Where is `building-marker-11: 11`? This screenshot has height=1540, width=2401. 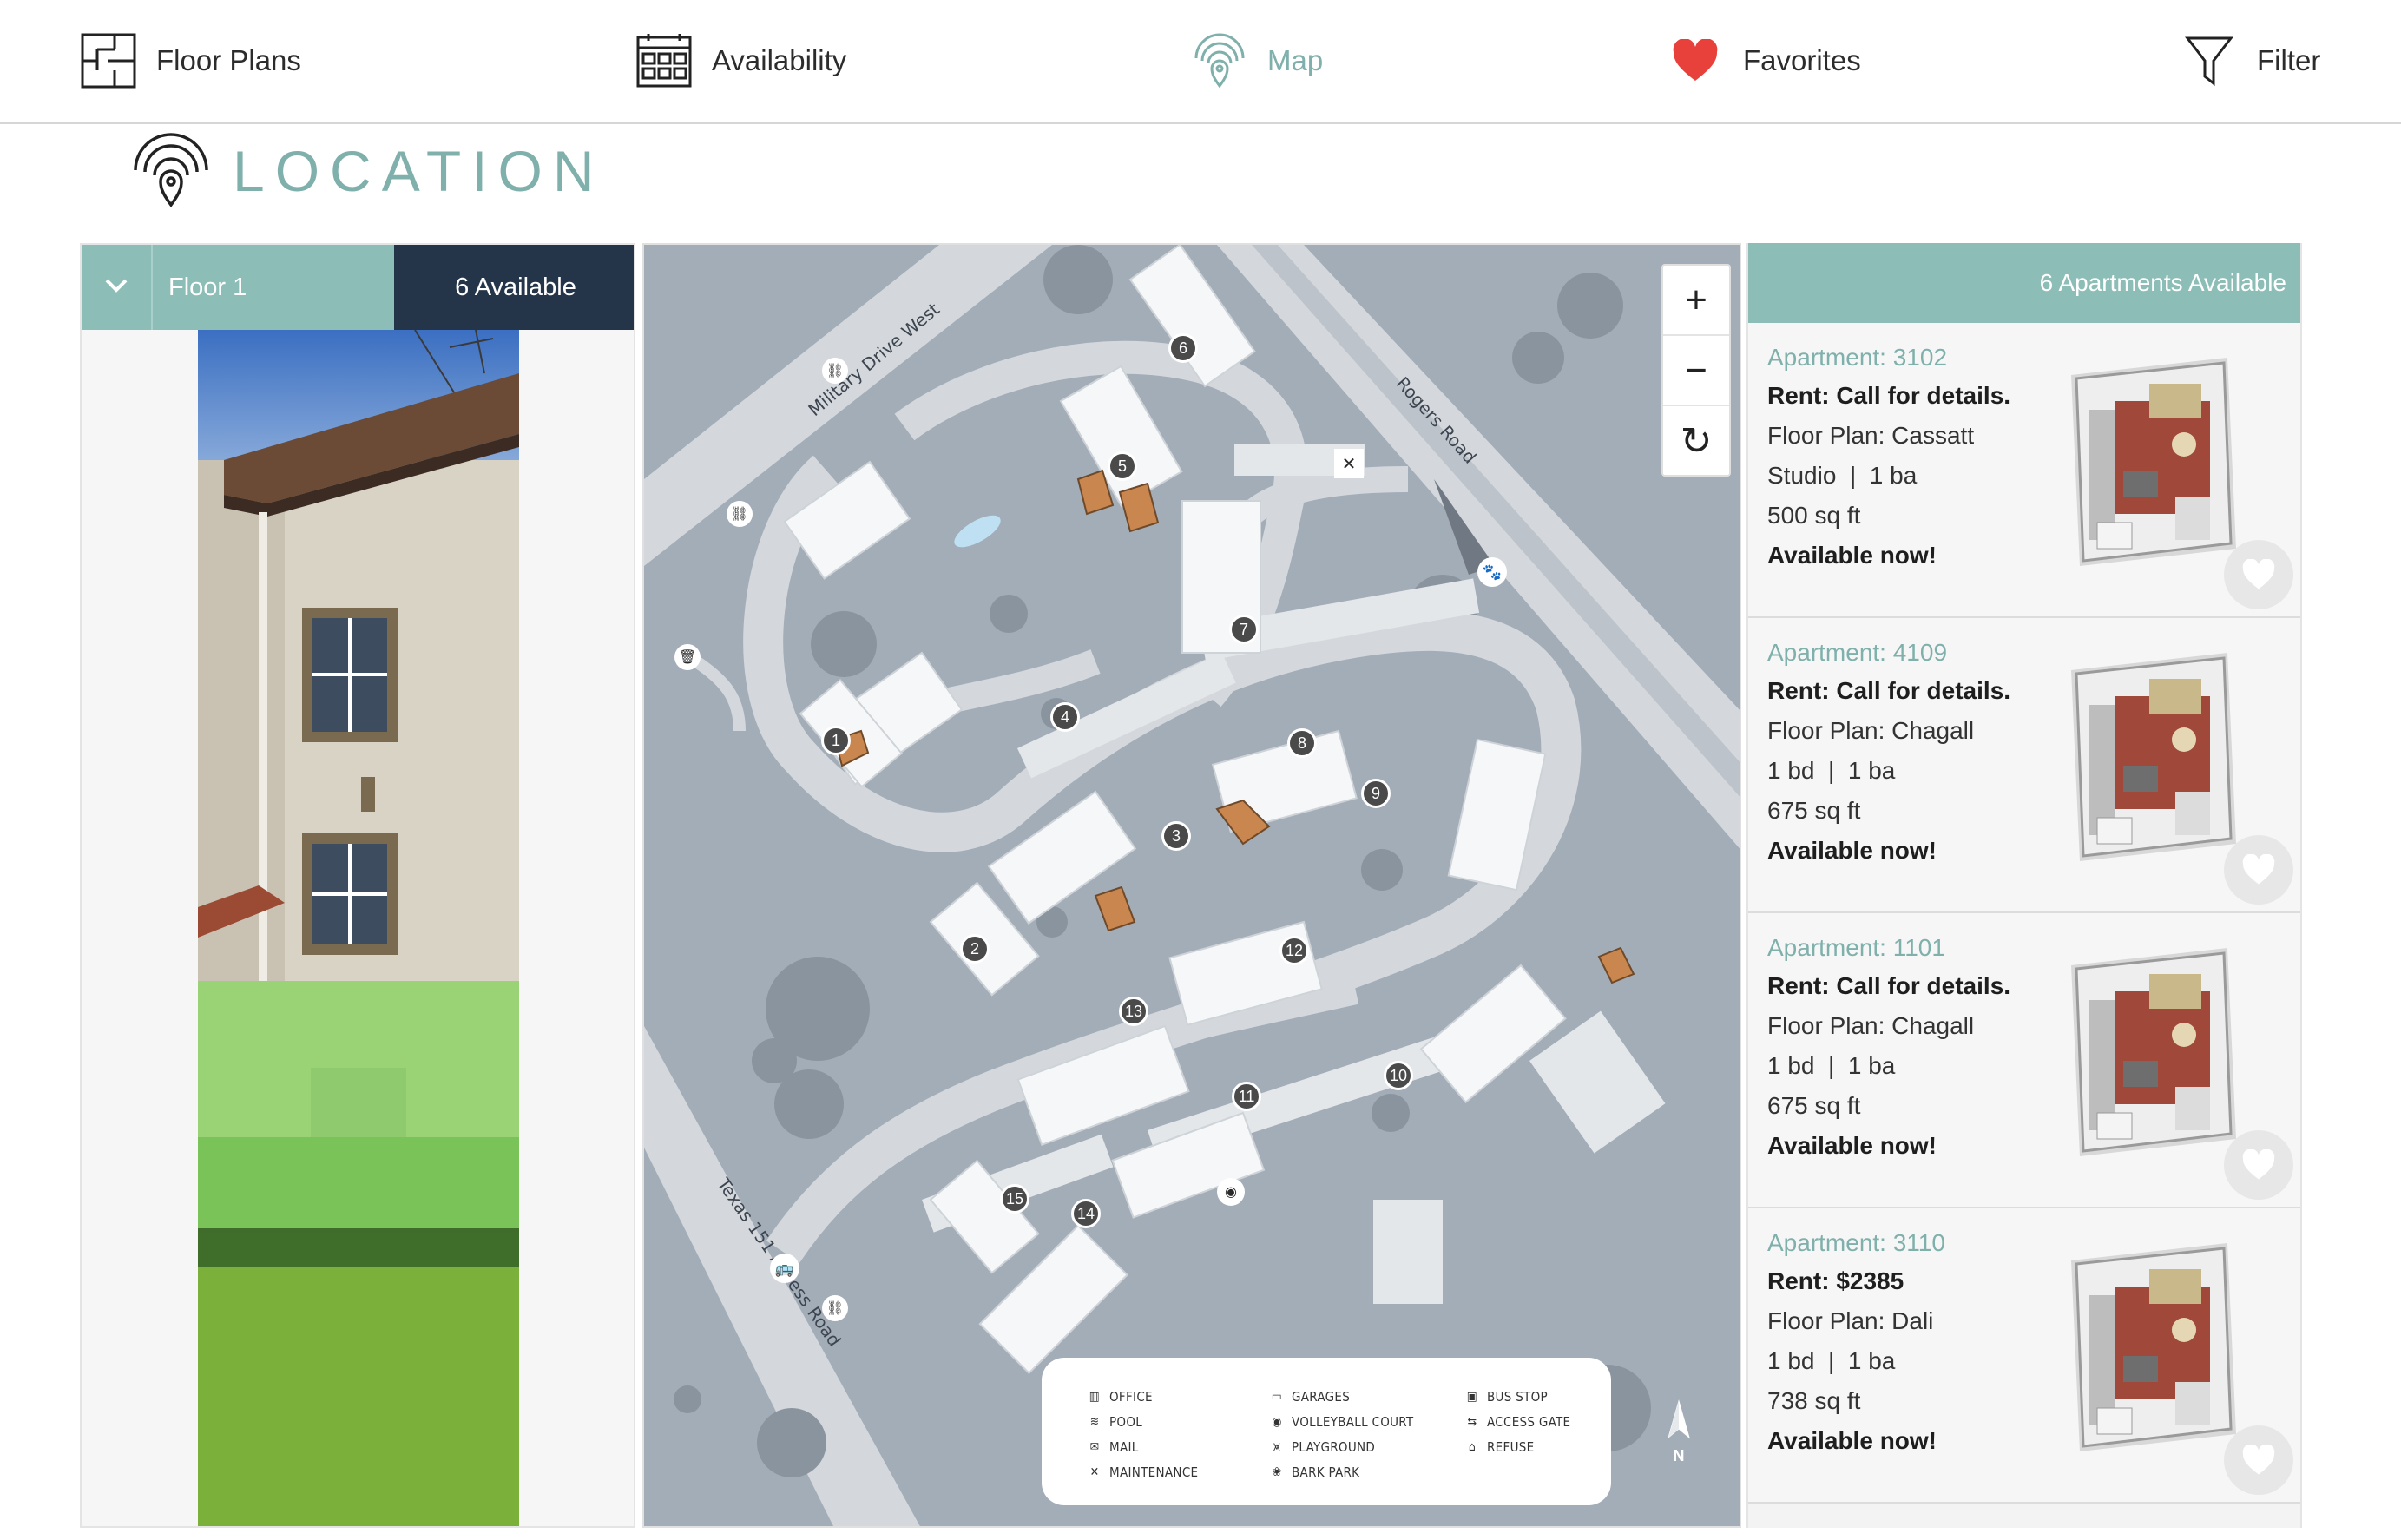 building-marker-11: 11 is located at coordinates (1246, 1097).